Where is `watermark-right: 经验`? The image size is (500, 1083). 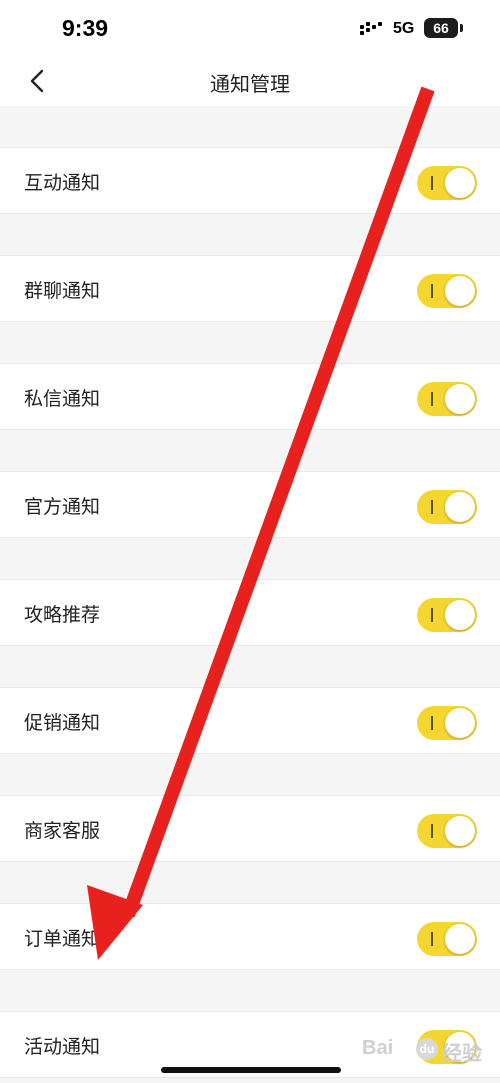 watermark-right: 经验 is located at coordinates (462, 1054).